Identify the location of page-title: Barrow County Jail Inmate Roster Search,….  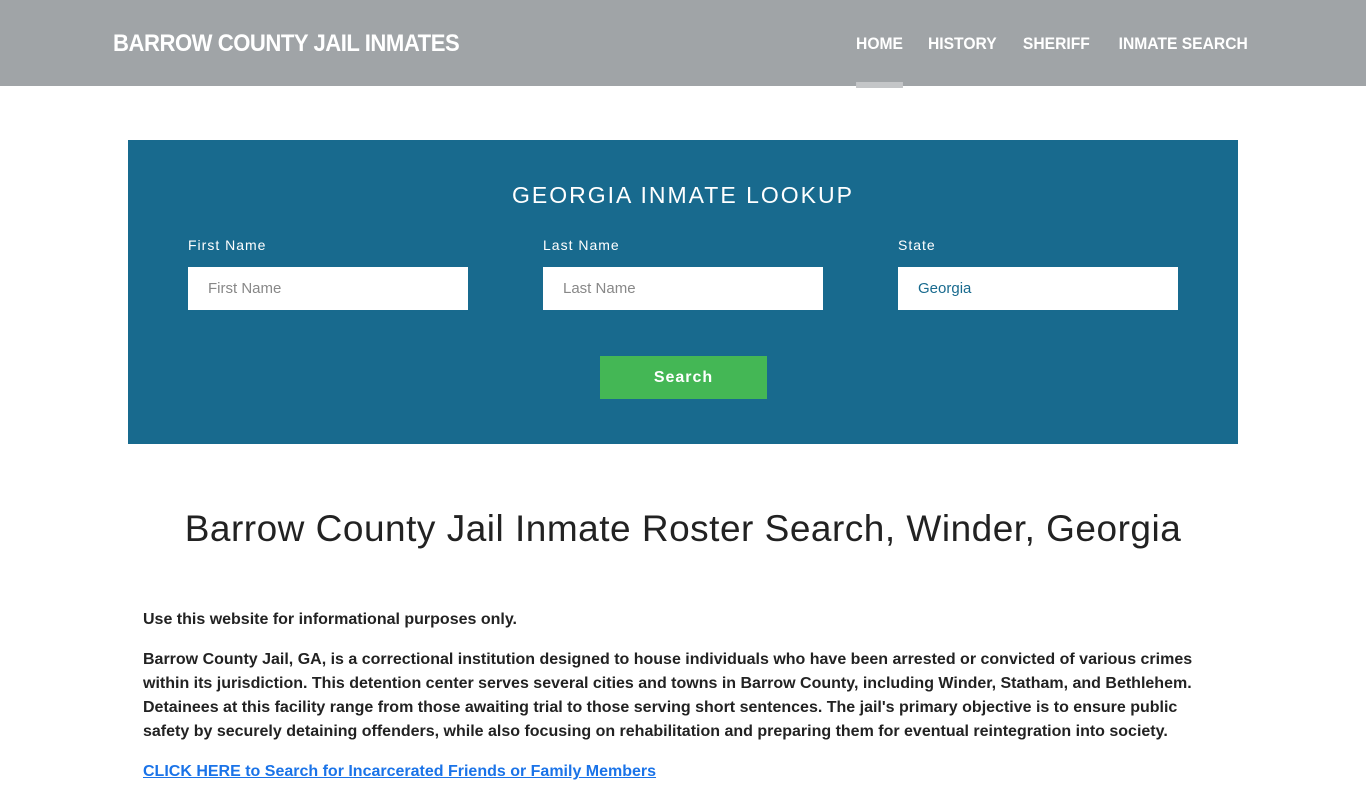
(683, 528).